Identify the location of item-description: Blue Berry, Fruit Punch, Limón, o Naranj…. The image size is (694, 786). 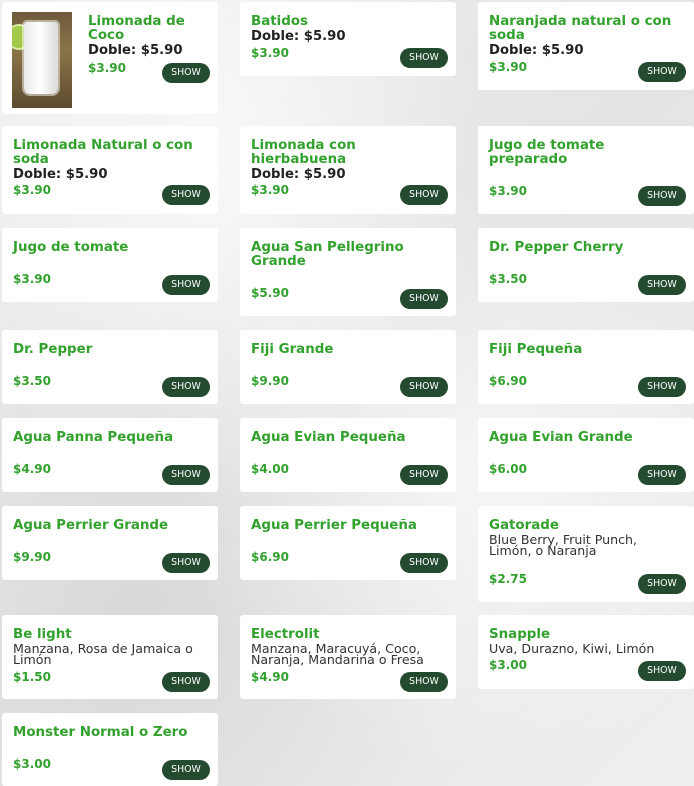
(563, 545).